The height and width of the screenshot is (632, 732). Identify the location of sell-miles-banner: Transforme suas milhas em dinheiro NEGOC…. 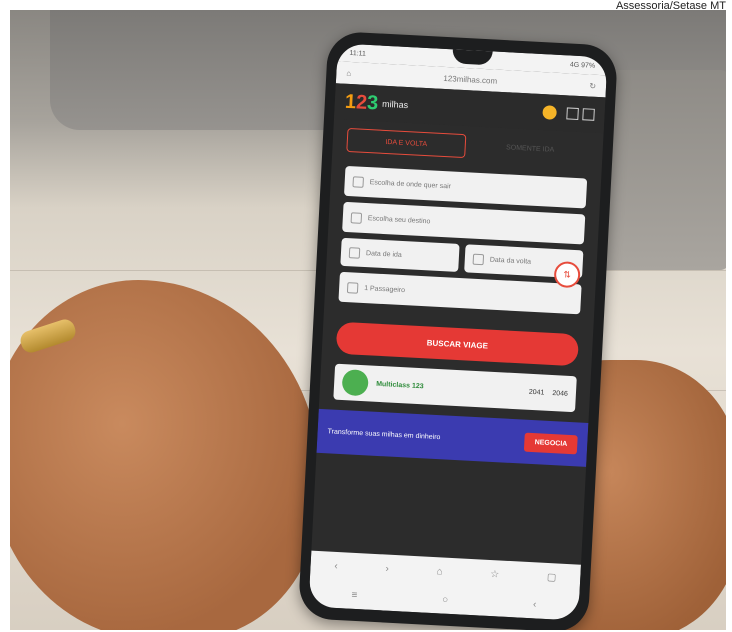
(452, 437).